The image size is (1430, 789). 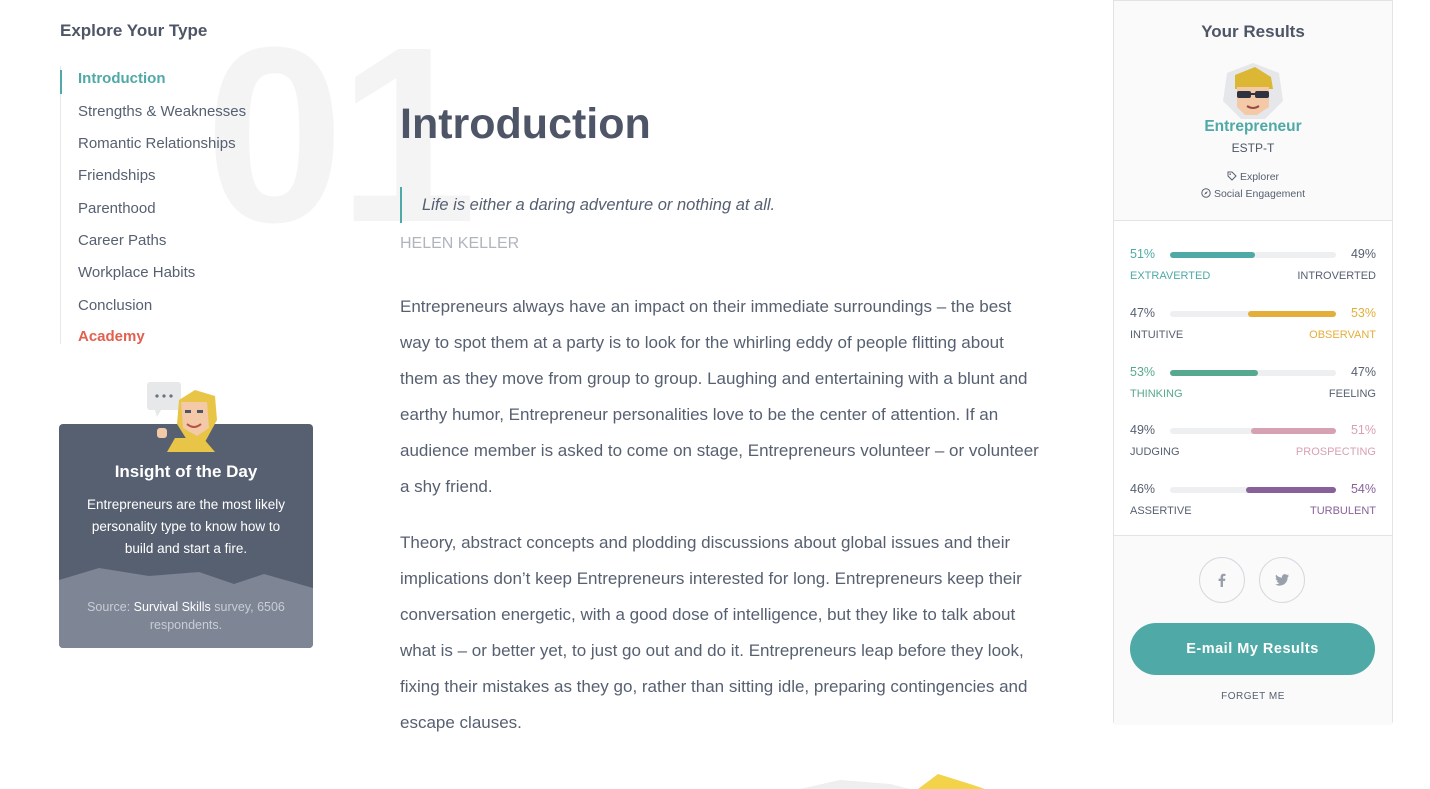 I want to click on nav-item-academy: Academy, so click(x=111, y=336).